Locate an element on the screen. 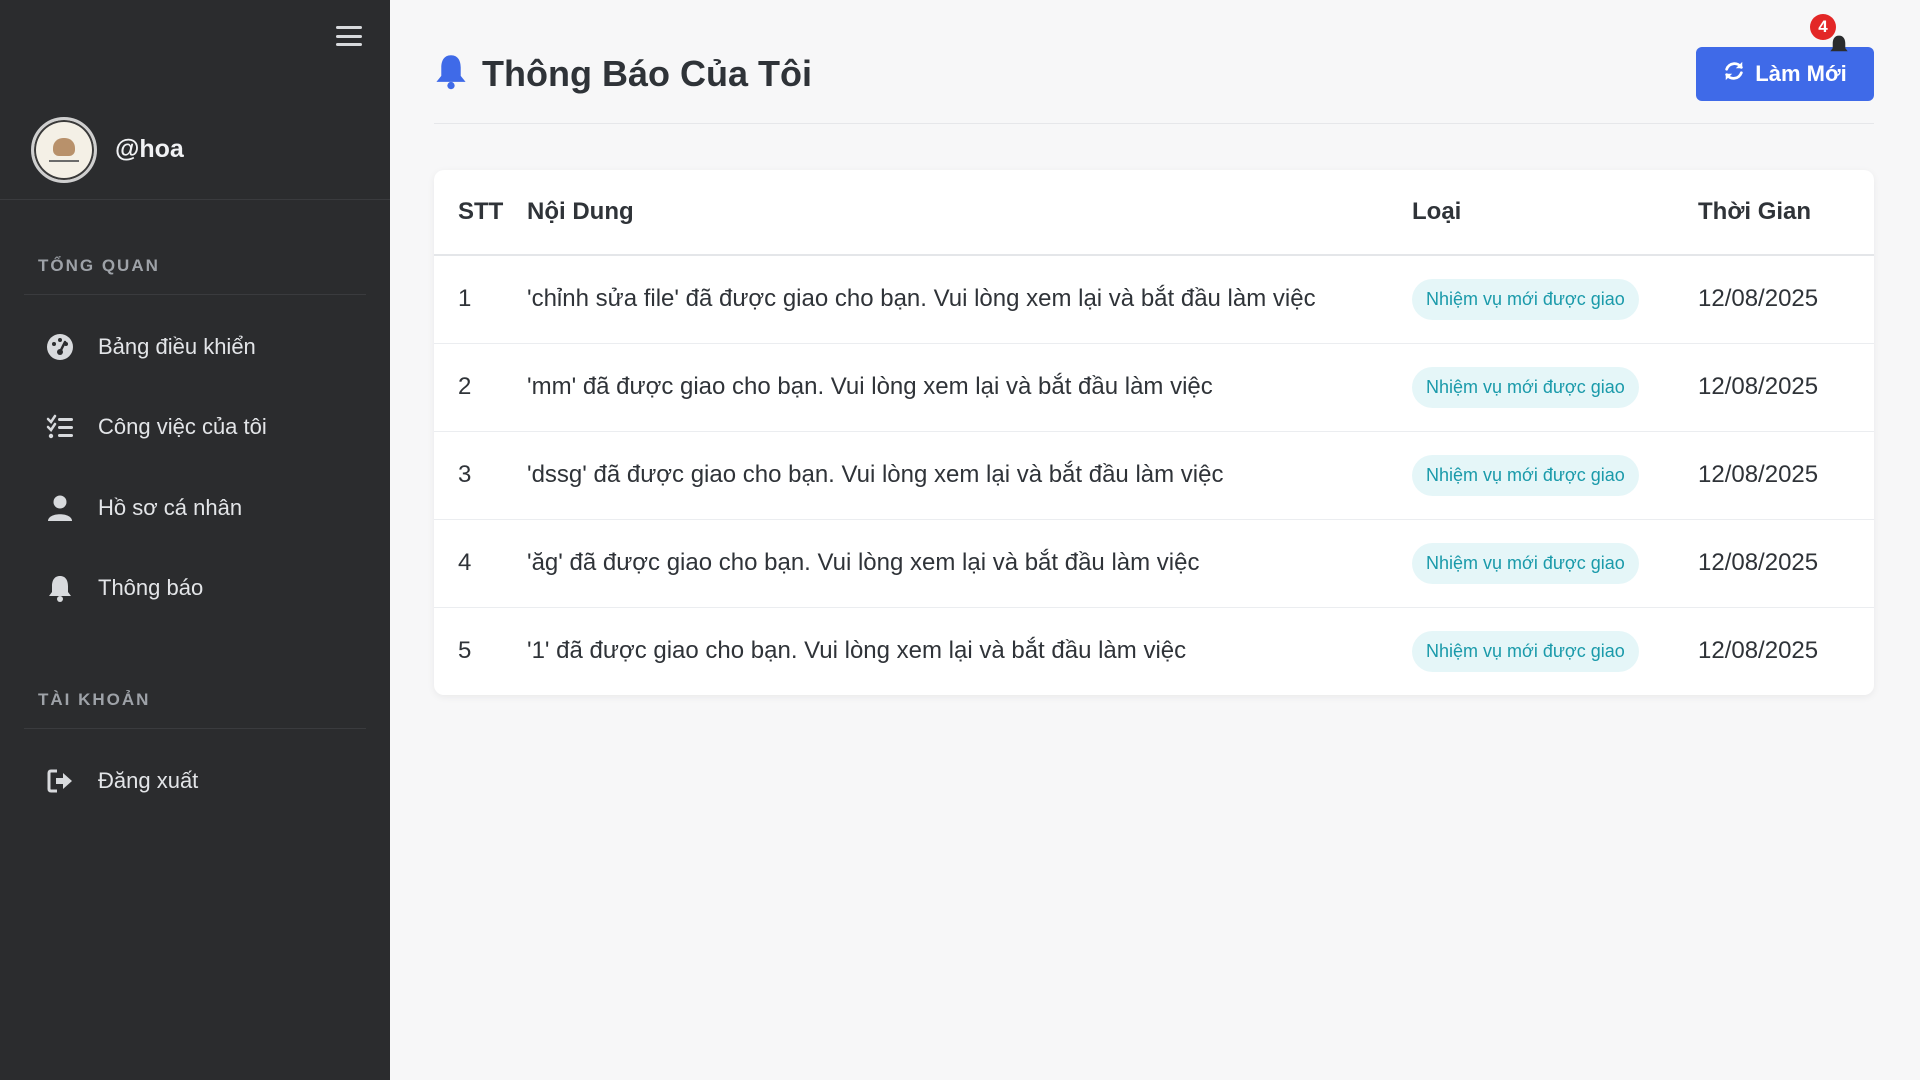  logout-icon is located at coordinates (60, 781).